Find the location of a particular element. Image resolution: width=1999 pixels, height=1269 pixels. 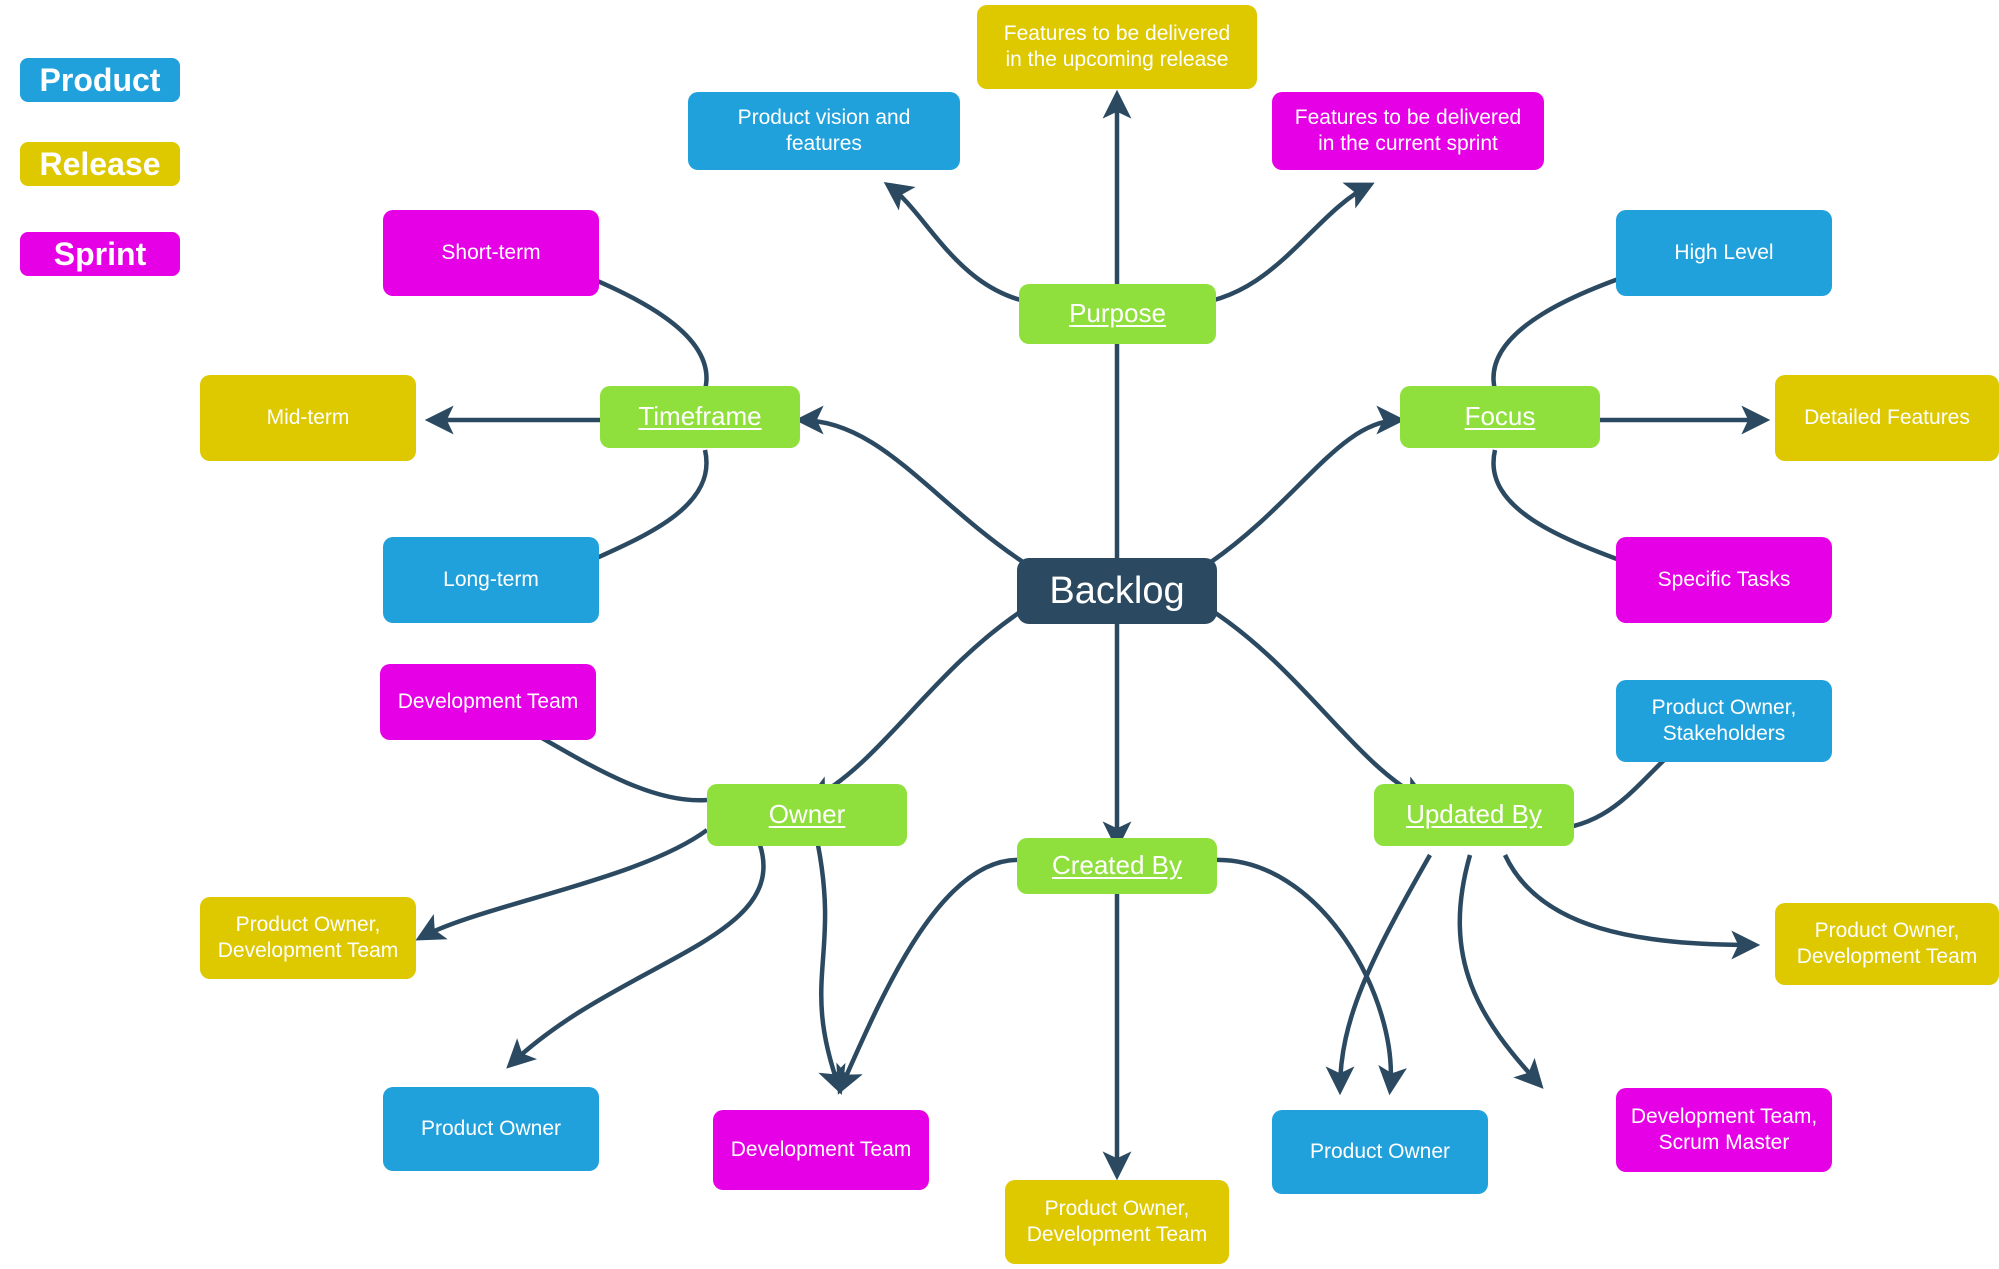

leaf-updated-by-release: Product Owner, Development Team is located at coordinates (1887, 944).